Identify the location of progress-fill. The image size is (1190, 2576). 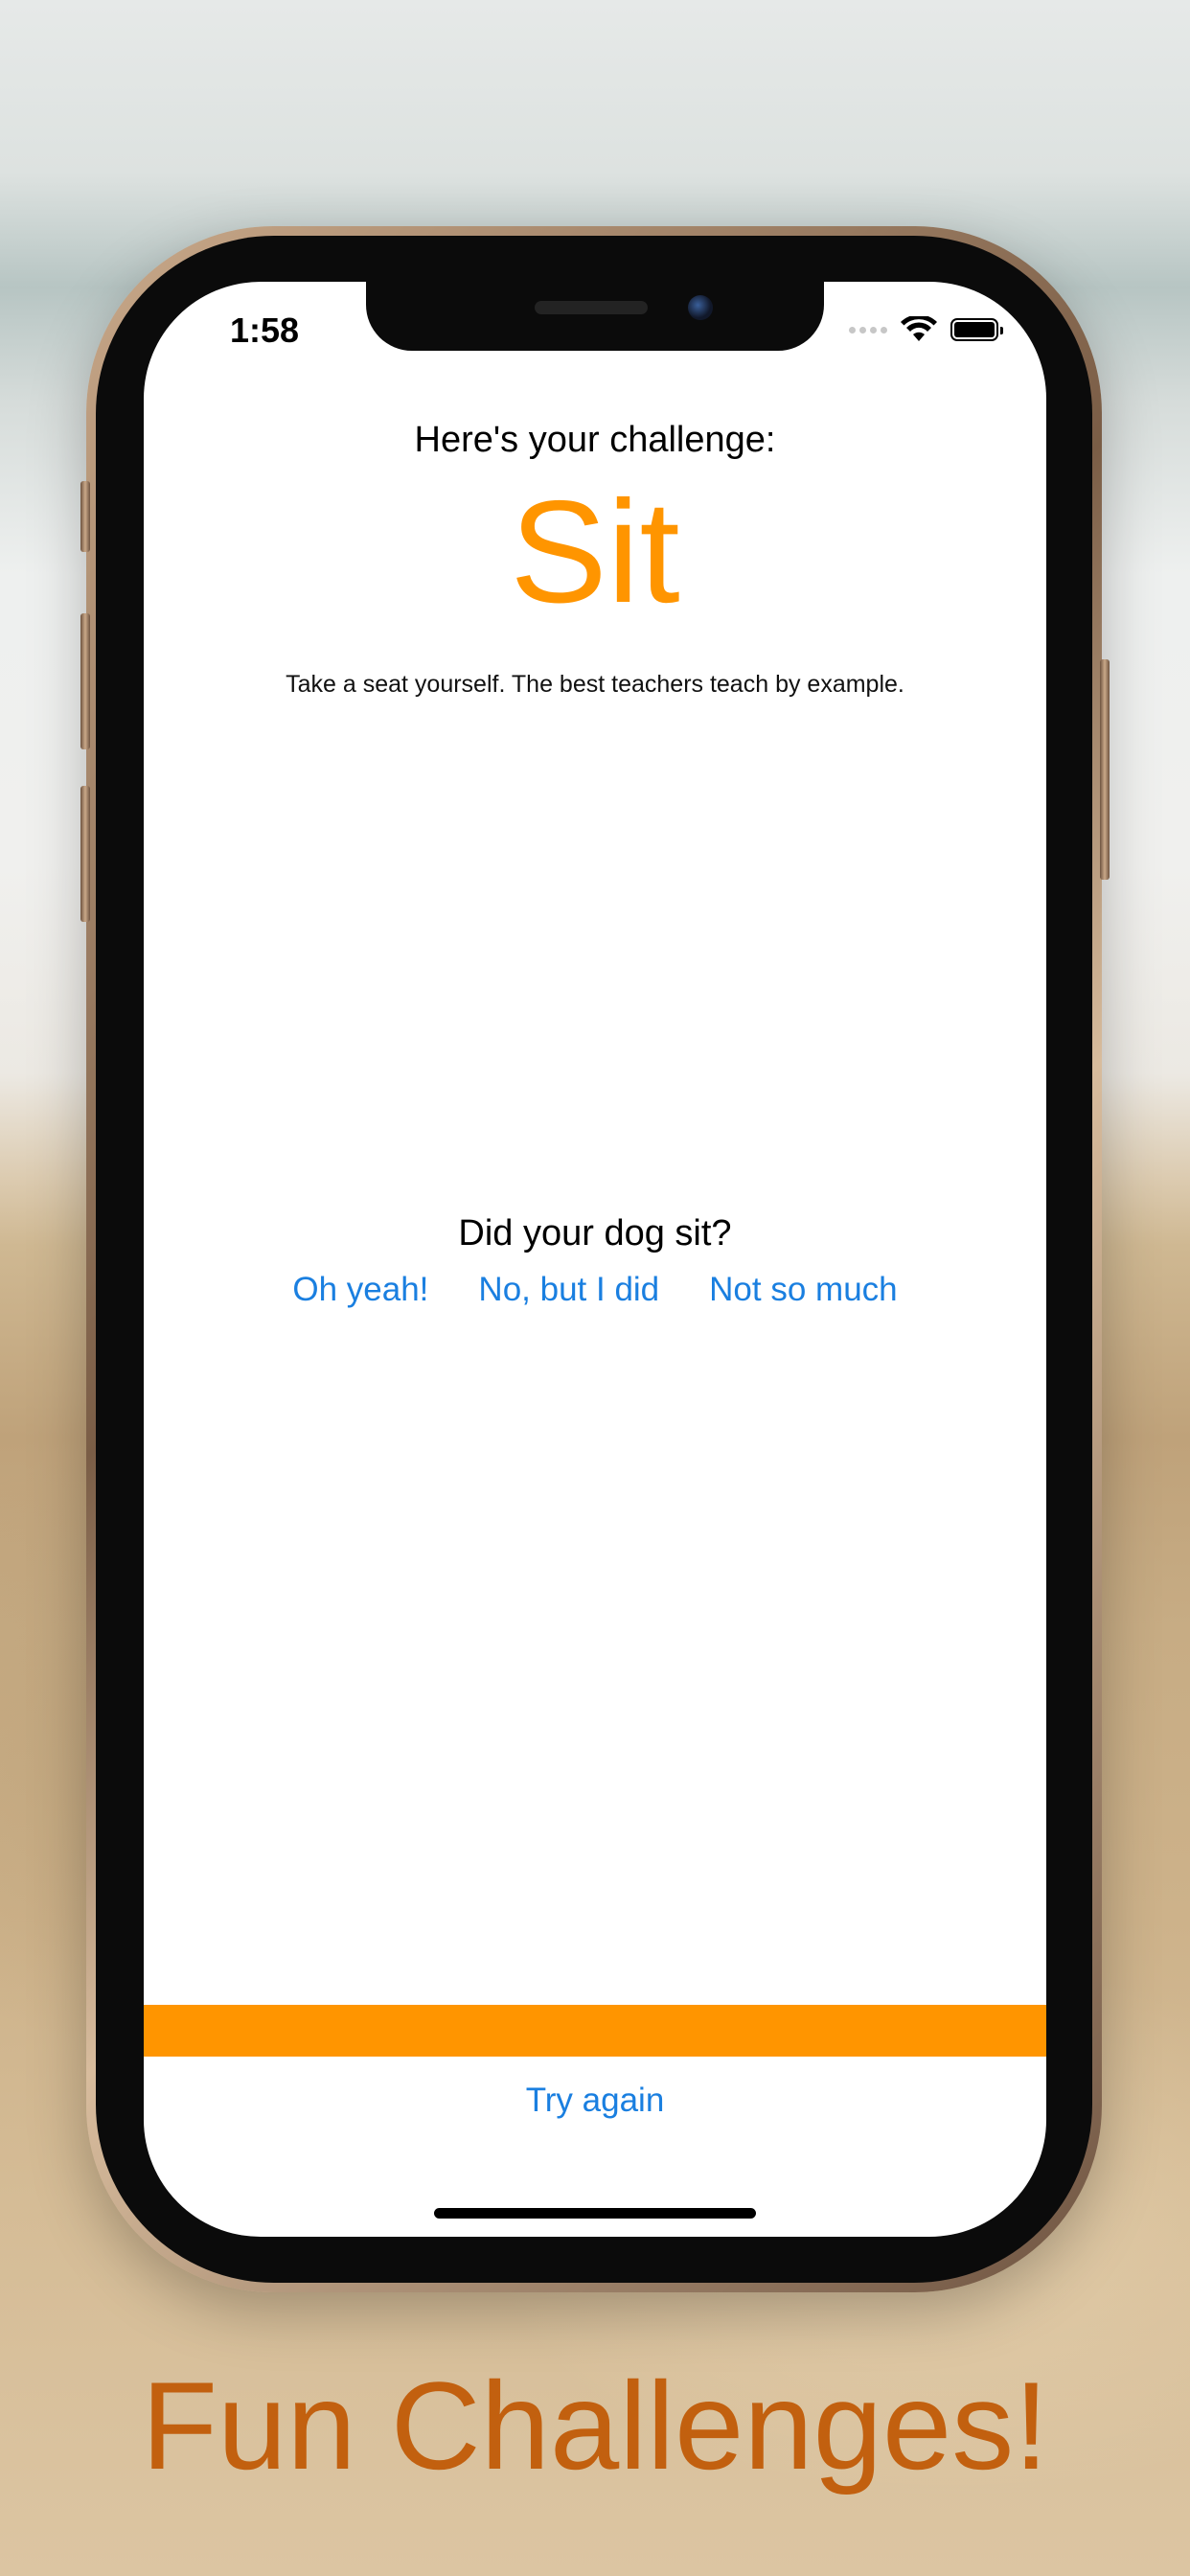
(595, 2031).